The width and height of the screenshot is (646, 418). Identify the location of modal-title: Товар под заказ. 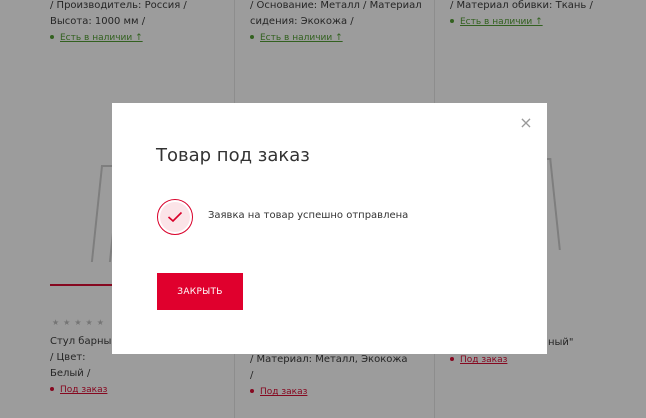
(233, 155).